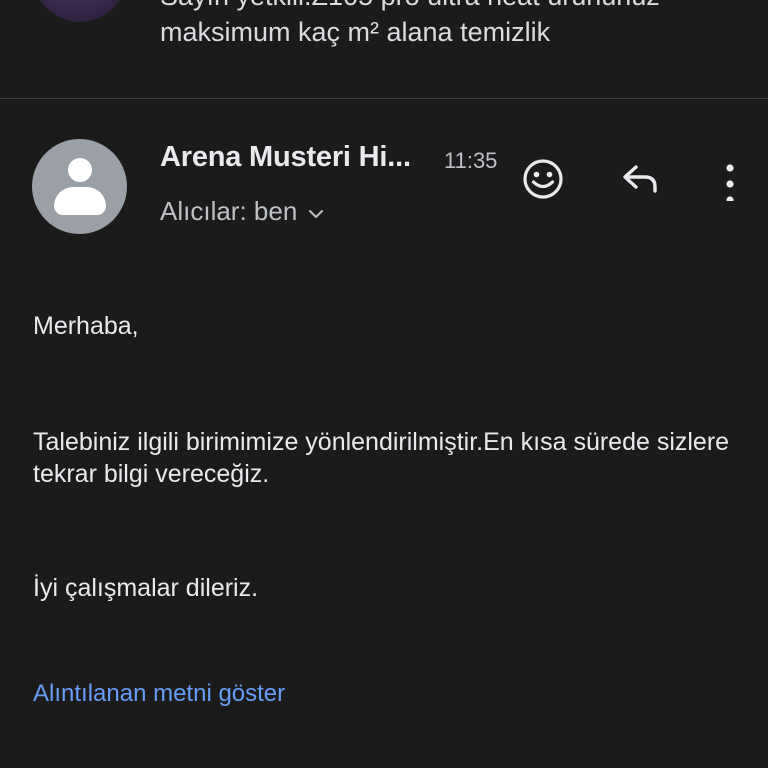 This screenshot has height=768, width=768. Describe the element at coordinates (80, 11) in the screenshot. I see `previous-sender-avatar` at that location.